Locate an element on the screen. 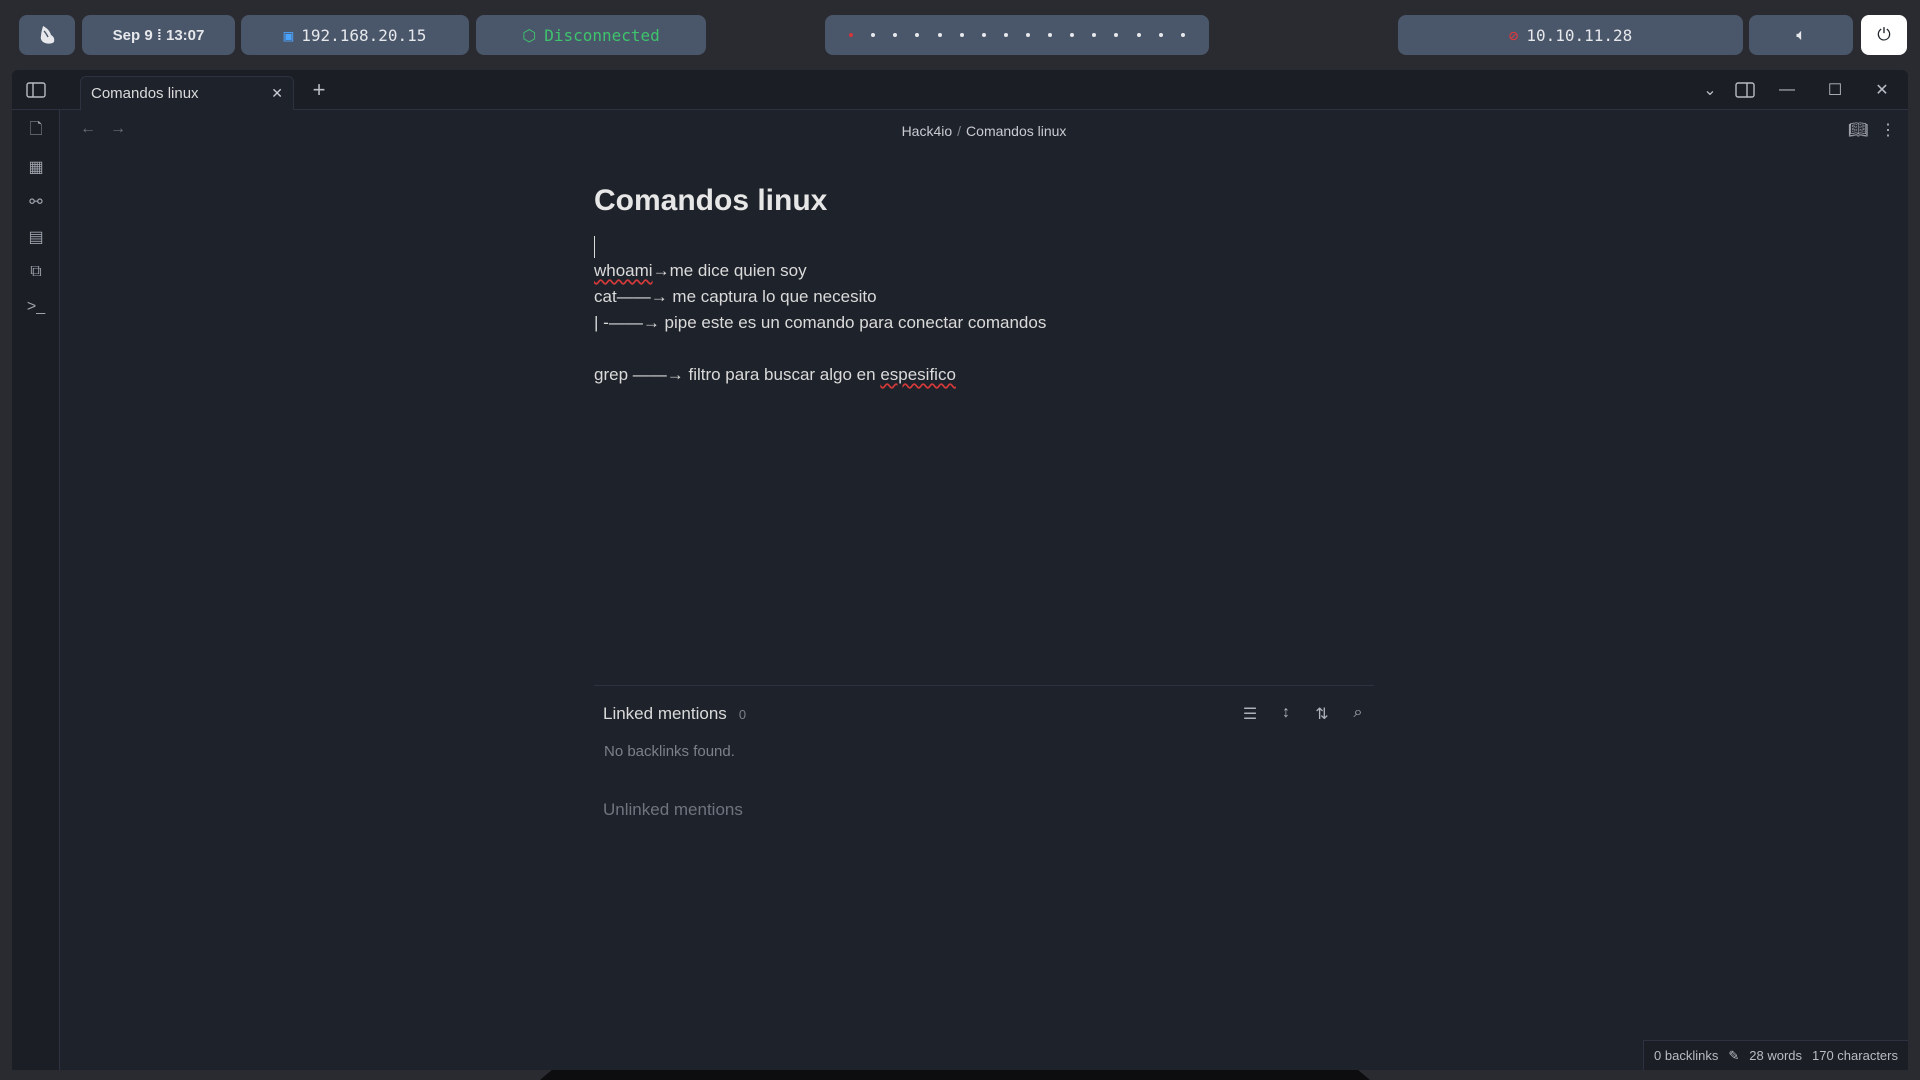 The image size is (1920, 1080). tab-comandos-linux: Comandos linux ✕ is located at coordinates (187, 93).